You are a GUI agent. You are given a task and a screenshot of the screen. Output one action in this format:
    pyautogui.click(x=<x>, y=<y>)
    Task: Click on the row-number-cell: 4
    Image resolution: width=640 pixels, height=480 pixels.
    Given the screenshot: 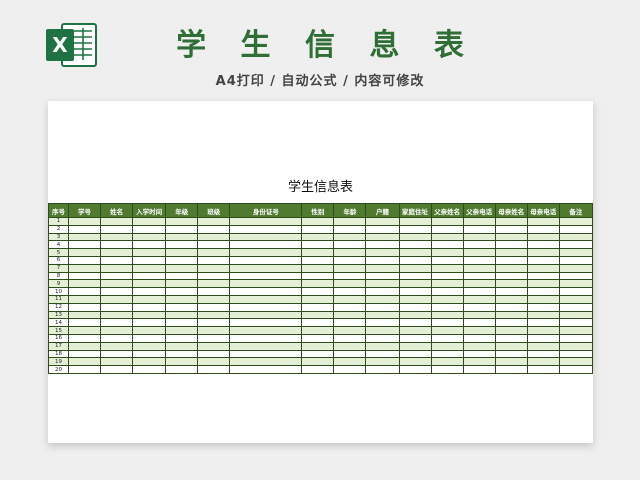 What is the action you would take?
    pyautogui.click(x=58, y=245)
    